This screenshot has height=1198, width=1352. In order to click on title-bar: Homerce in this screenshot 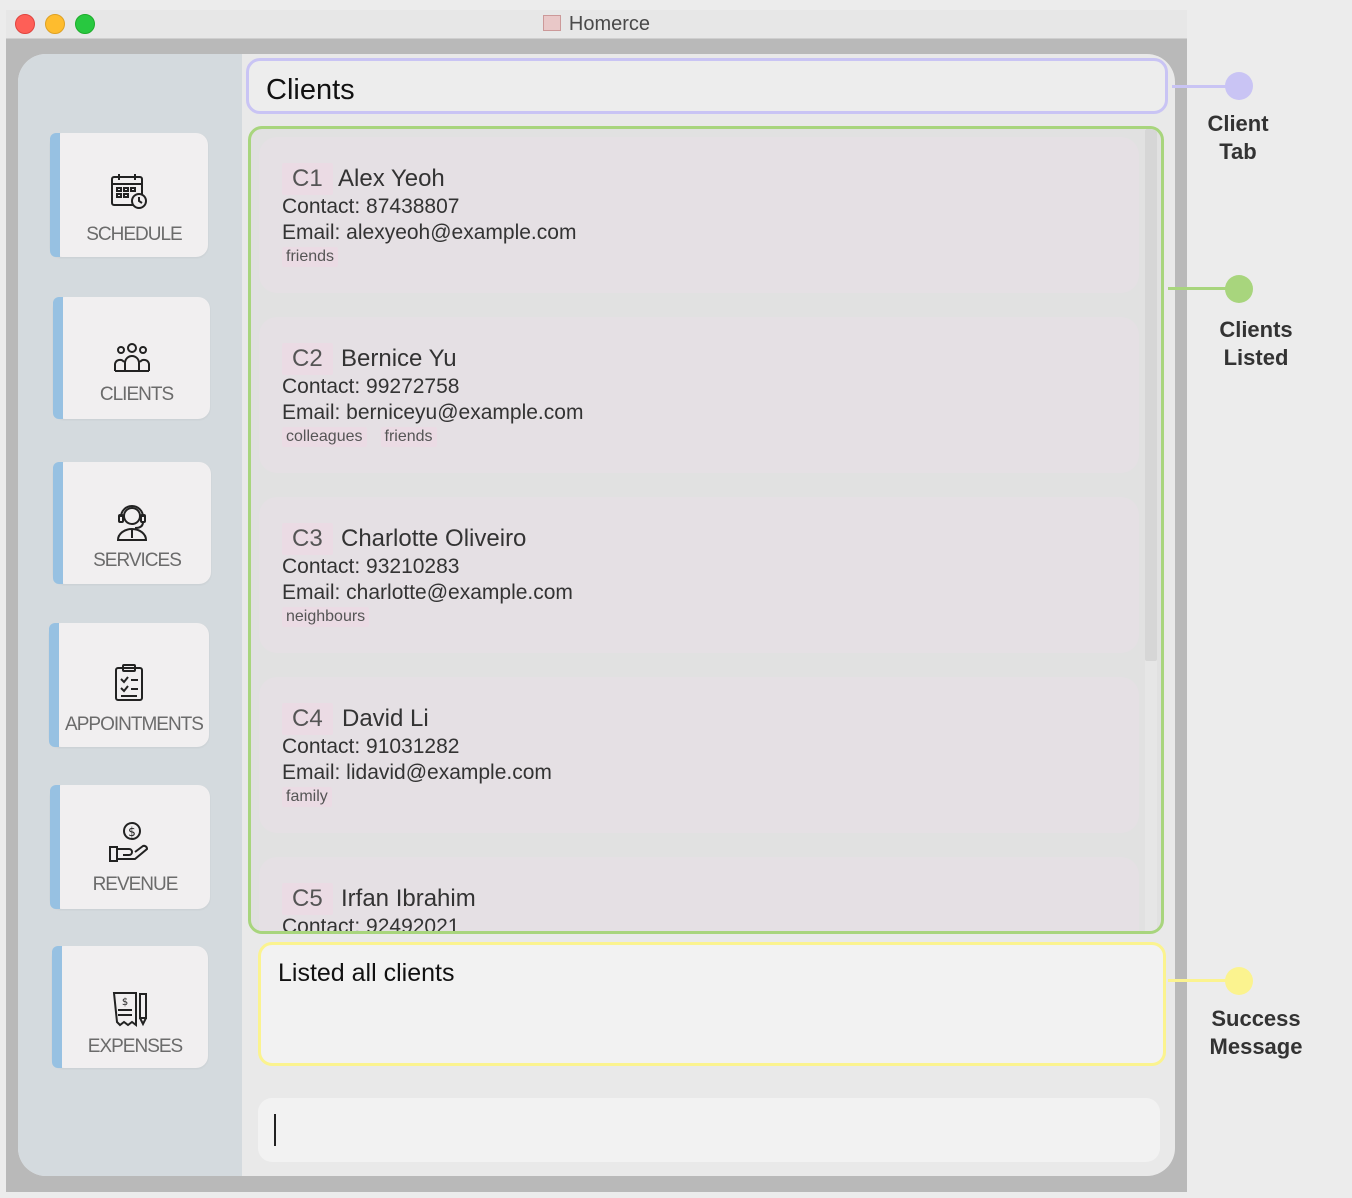, I will do `click(596, 24)`.